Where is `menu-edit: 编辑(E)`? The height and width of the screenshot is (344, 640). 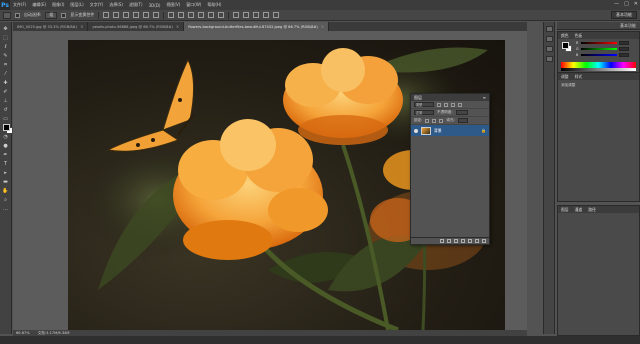 menu-edit: 编辑(E) is located at coordinates (39, 5).